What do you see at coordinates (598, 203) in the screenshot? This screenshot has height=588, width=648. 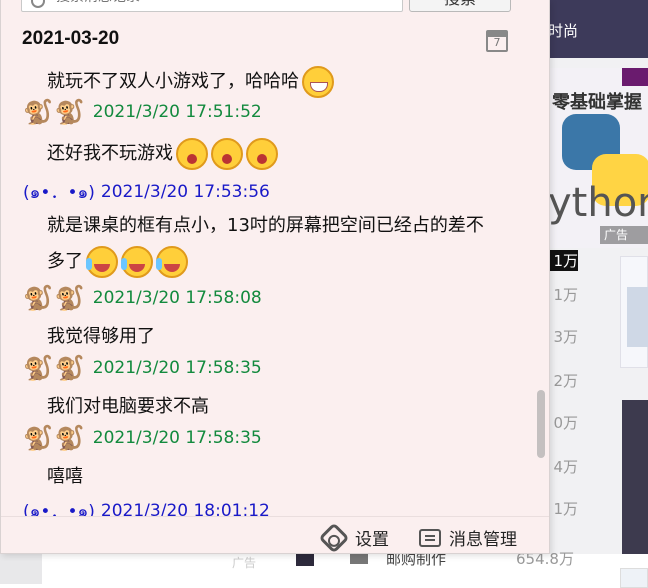 I see `ad-python-text: ython` at bounding box center [598, 203].